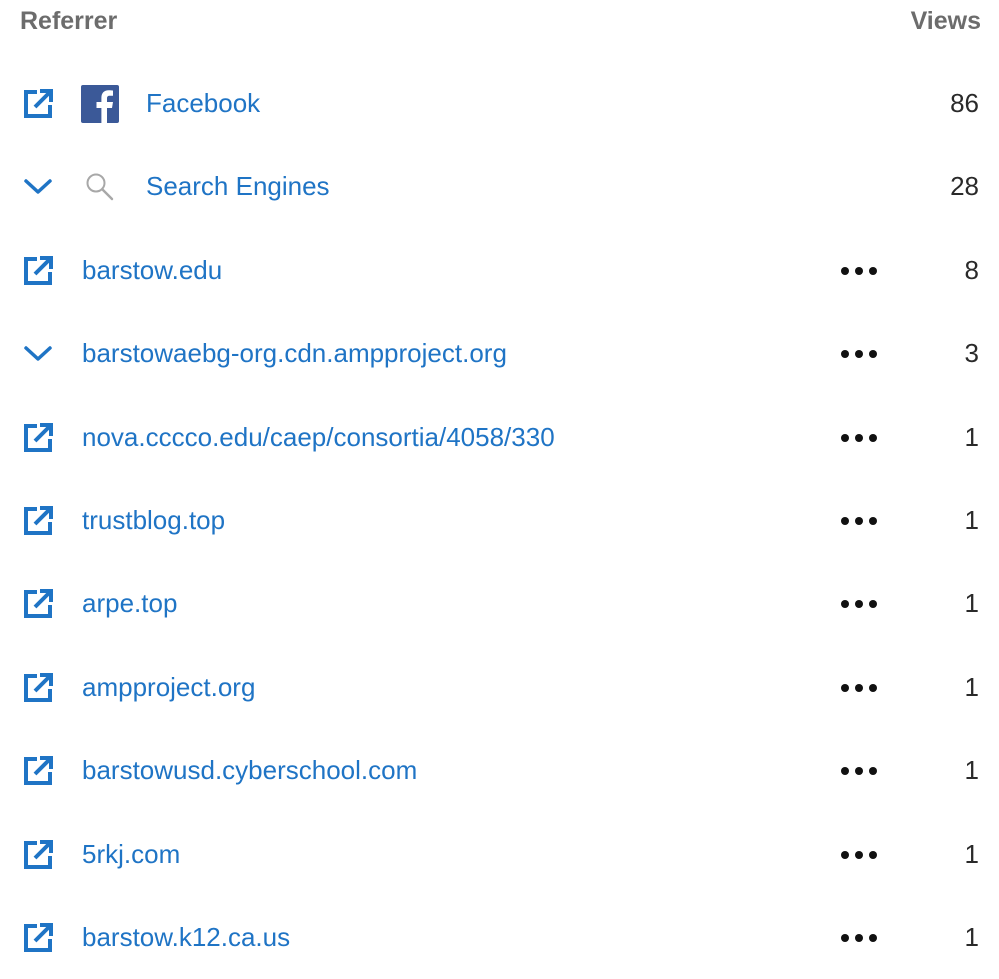 The image size is (999, 979). Describe the element at coordinates (499, 603) in the screenshot. I see `referrer-row: arpe.top 1` at that location.